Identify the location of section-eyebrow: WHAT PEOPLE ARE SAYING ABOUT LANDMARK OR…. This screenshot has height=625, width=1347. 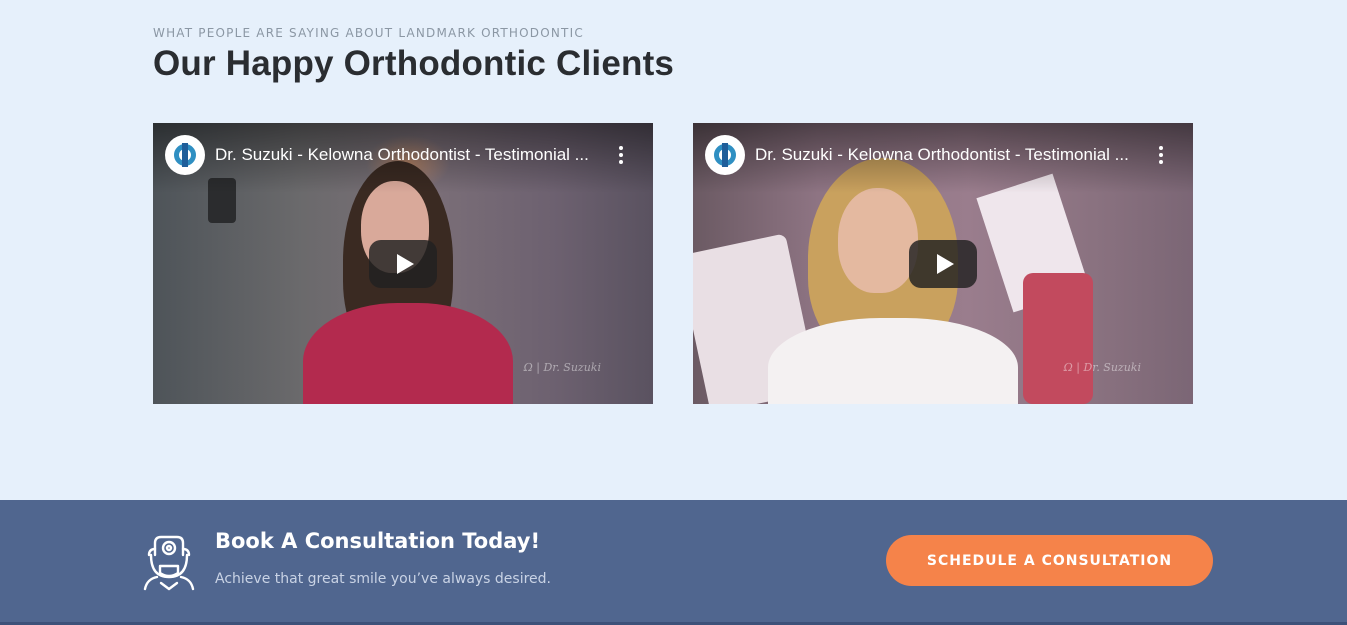
(368, 33).